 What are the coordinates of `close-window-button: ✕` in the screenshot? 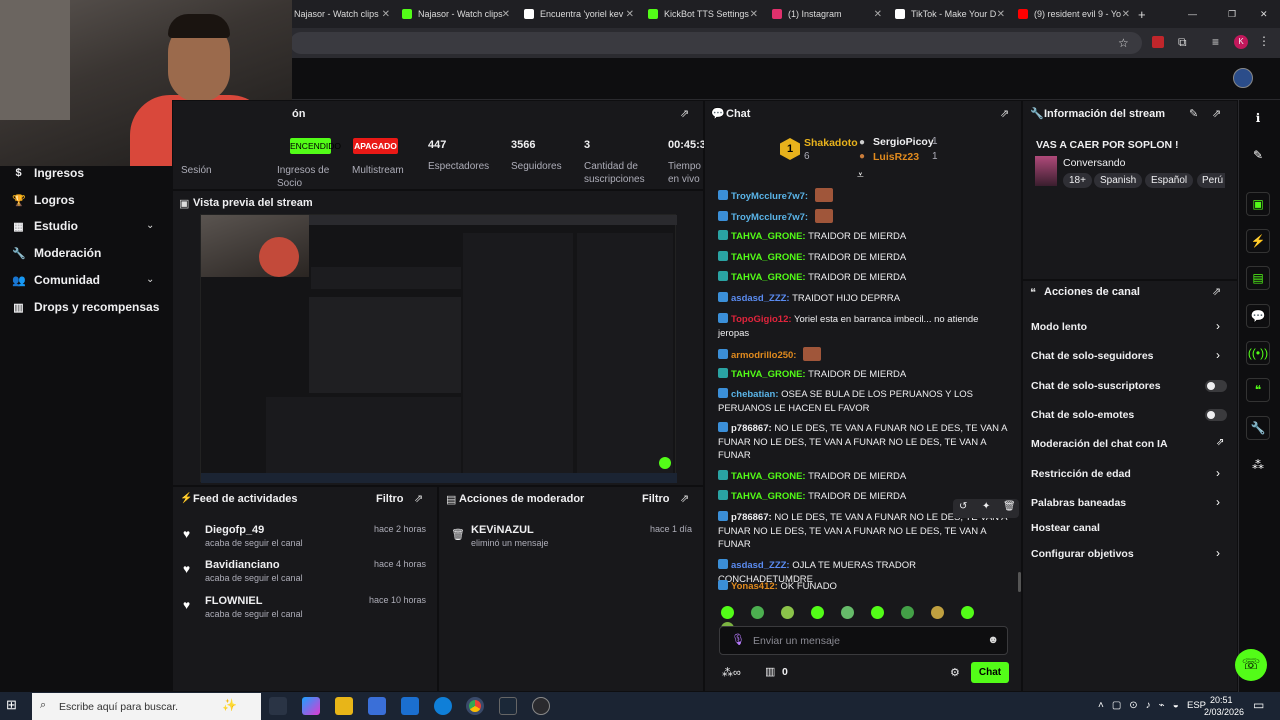 It's located at (1266, 14).